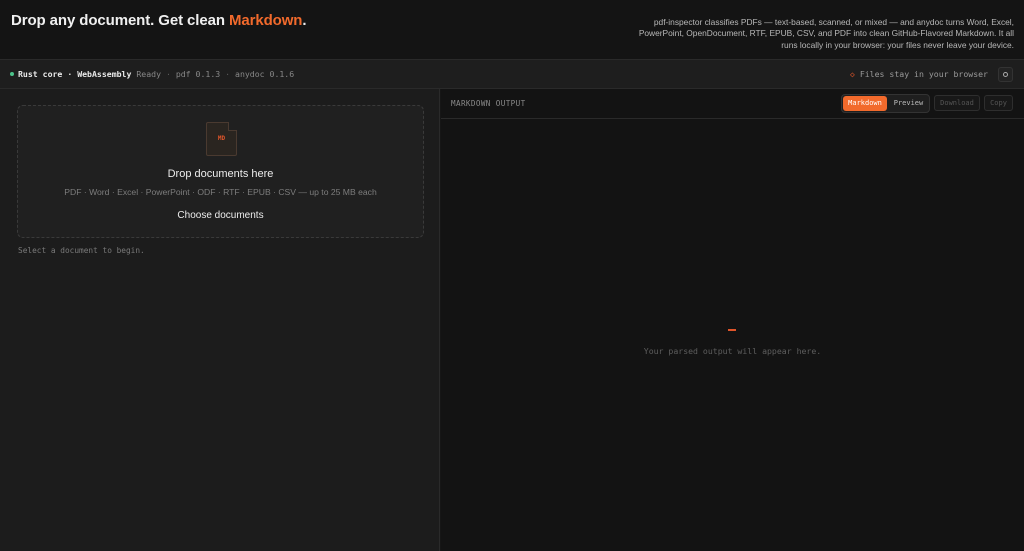 The width and height of the screenshot is (1024, 551). I want to click on view-mode-switch: Markdown Preview, so click(885, 103).